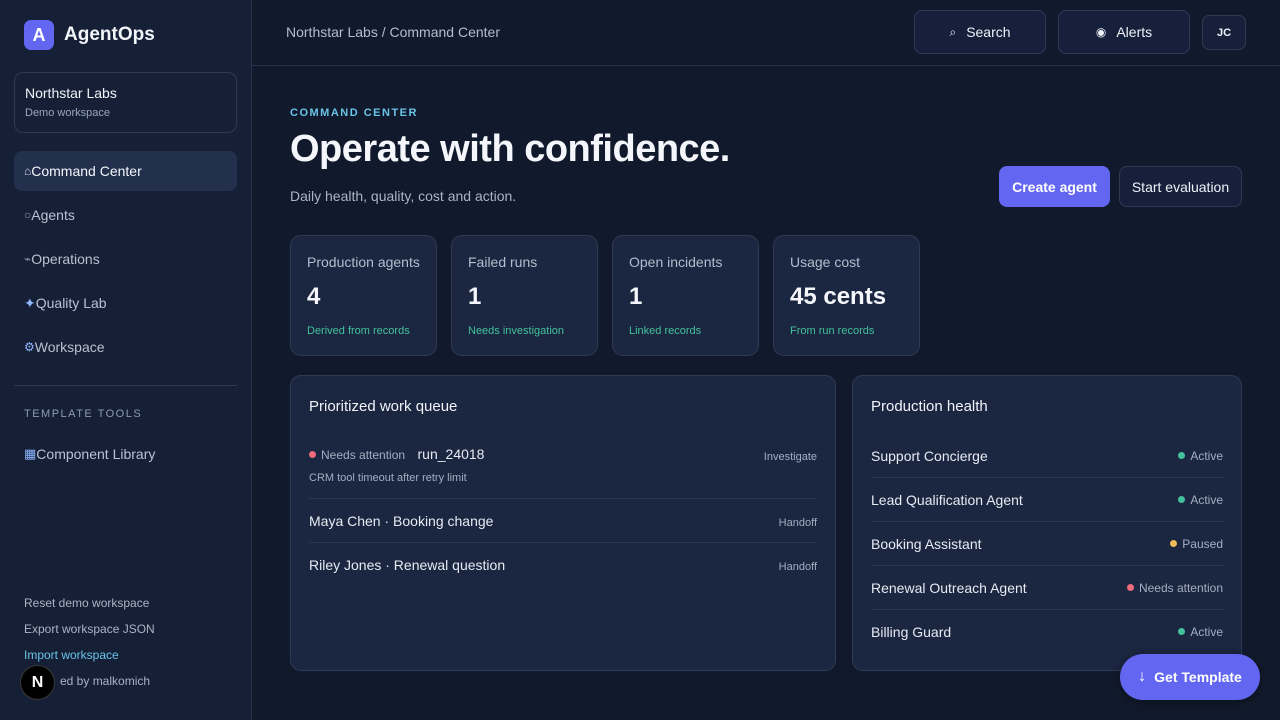 The image size is (1280, 720). What do you see at coordinates (363, 295) in the screenshot?
I see `metric-card-production-agents: Production agents 4 Derived from records` at bounding box center [363, 295].